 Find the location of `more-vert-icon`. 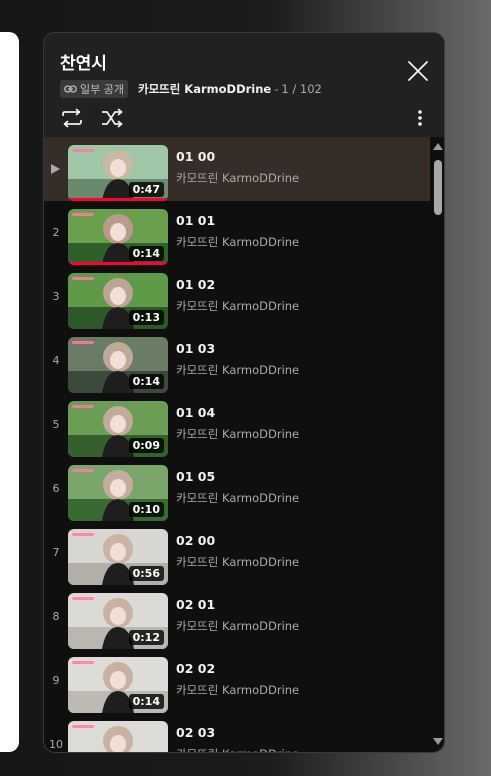

more-vert-icon is located at coordinates (420, 118).